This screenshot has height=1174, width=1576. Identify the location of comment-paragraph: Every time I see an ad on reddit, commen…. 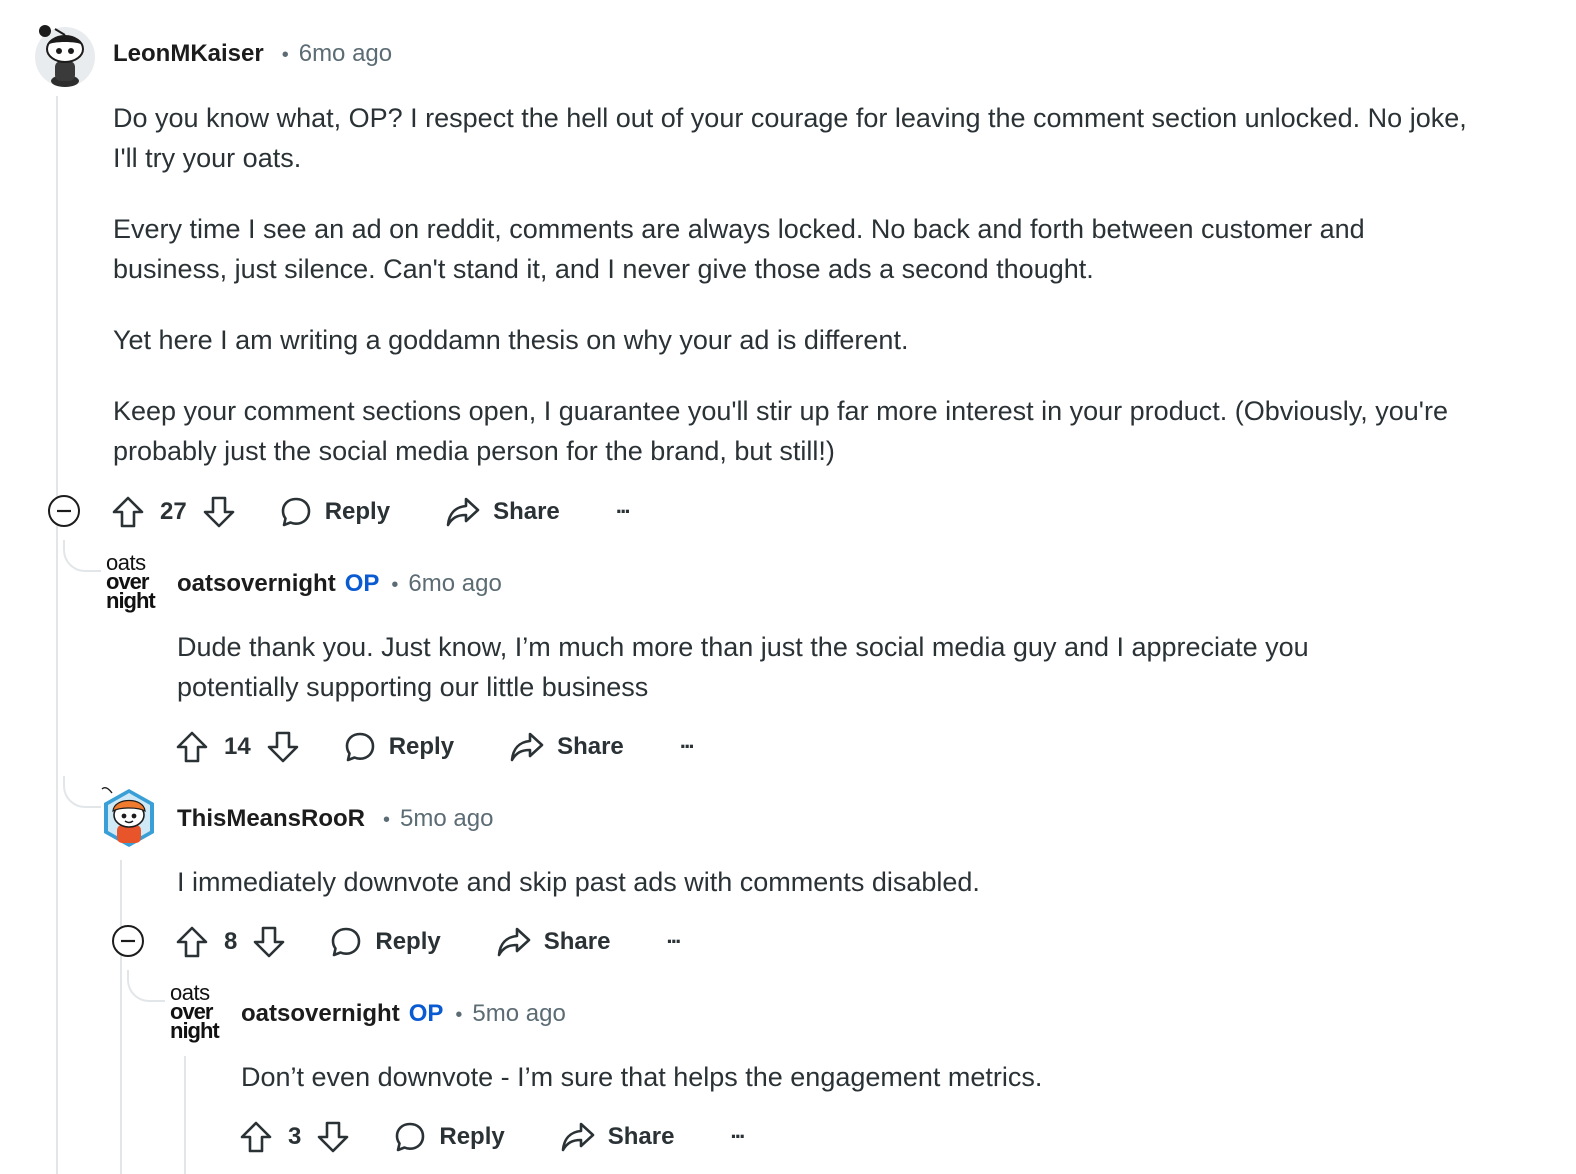
(739, 249).